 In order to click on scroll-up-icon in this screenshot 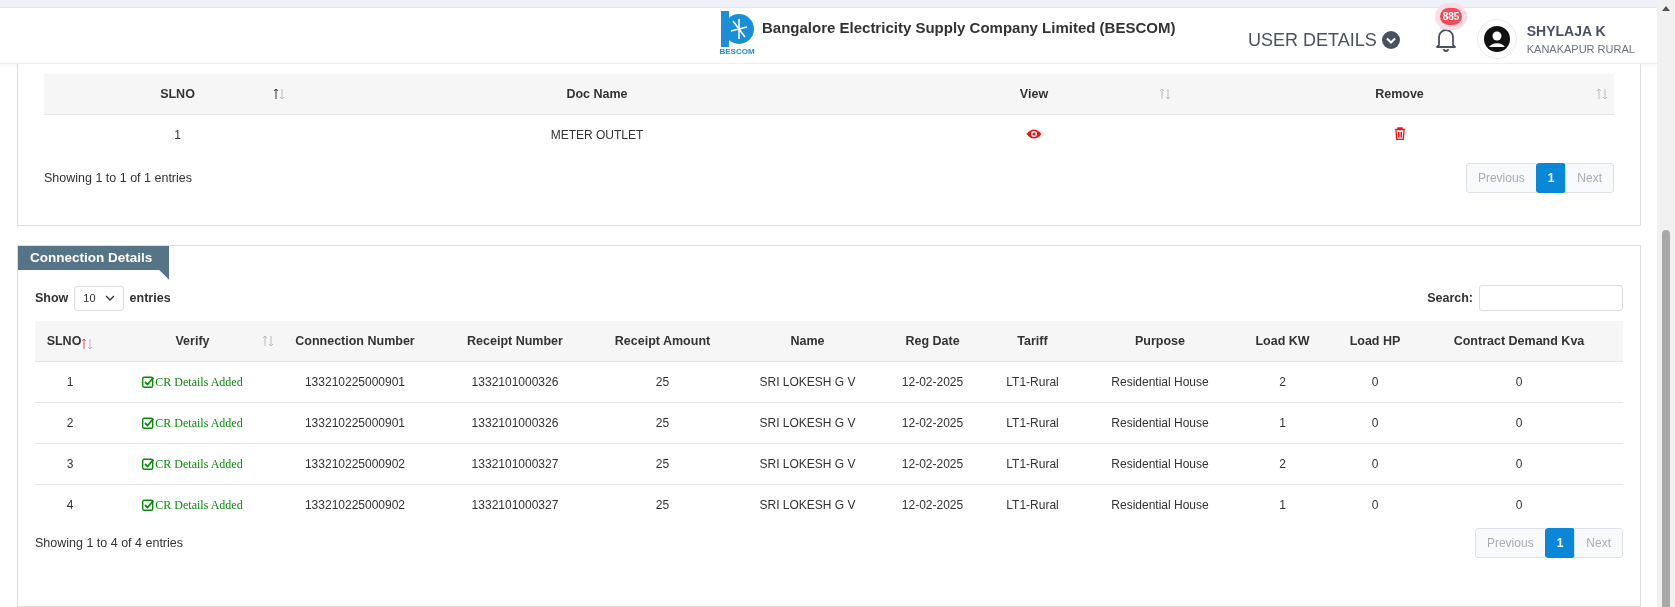, I will do `click(1666, 8)`.